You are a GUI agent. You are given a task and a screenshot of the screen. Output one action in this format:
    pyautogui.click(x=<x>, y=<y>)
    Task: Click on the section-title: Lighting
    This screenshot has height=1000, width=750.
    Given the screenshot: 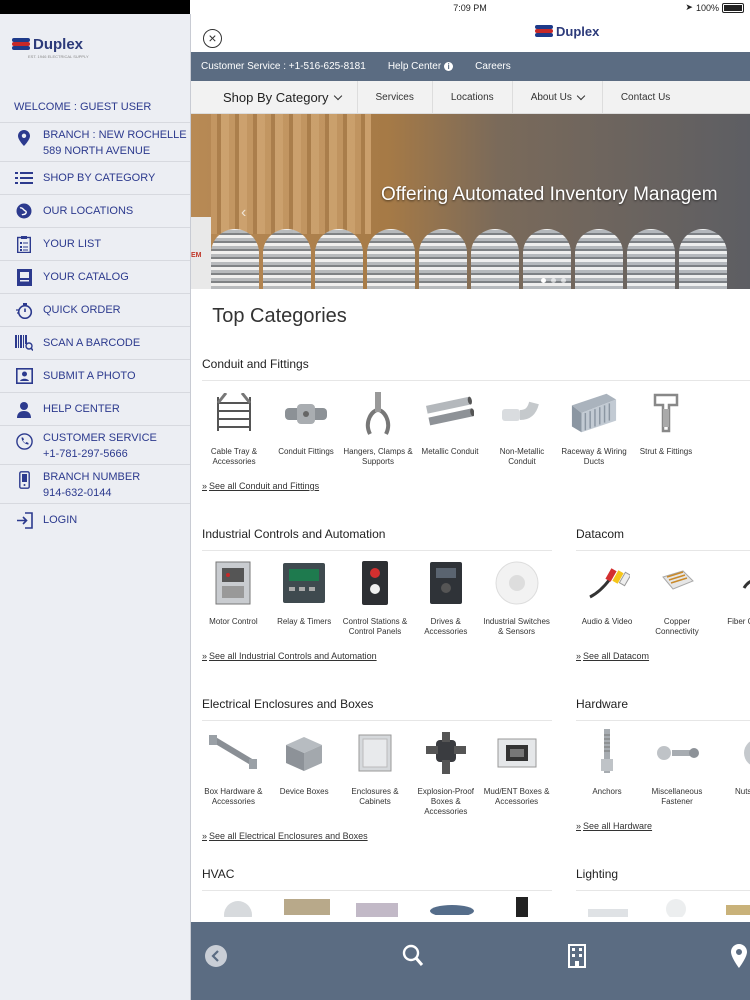 What is the action you would take?
    pyautogui.click(x=663, y=879)
    